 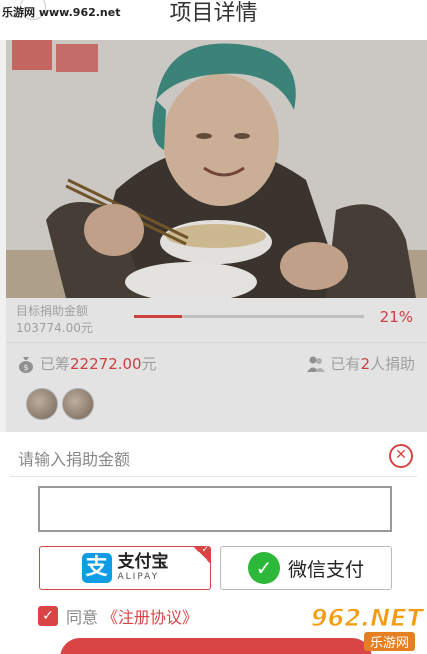 I want to click on raised-suffix: 元, so click(x=149, y=364).